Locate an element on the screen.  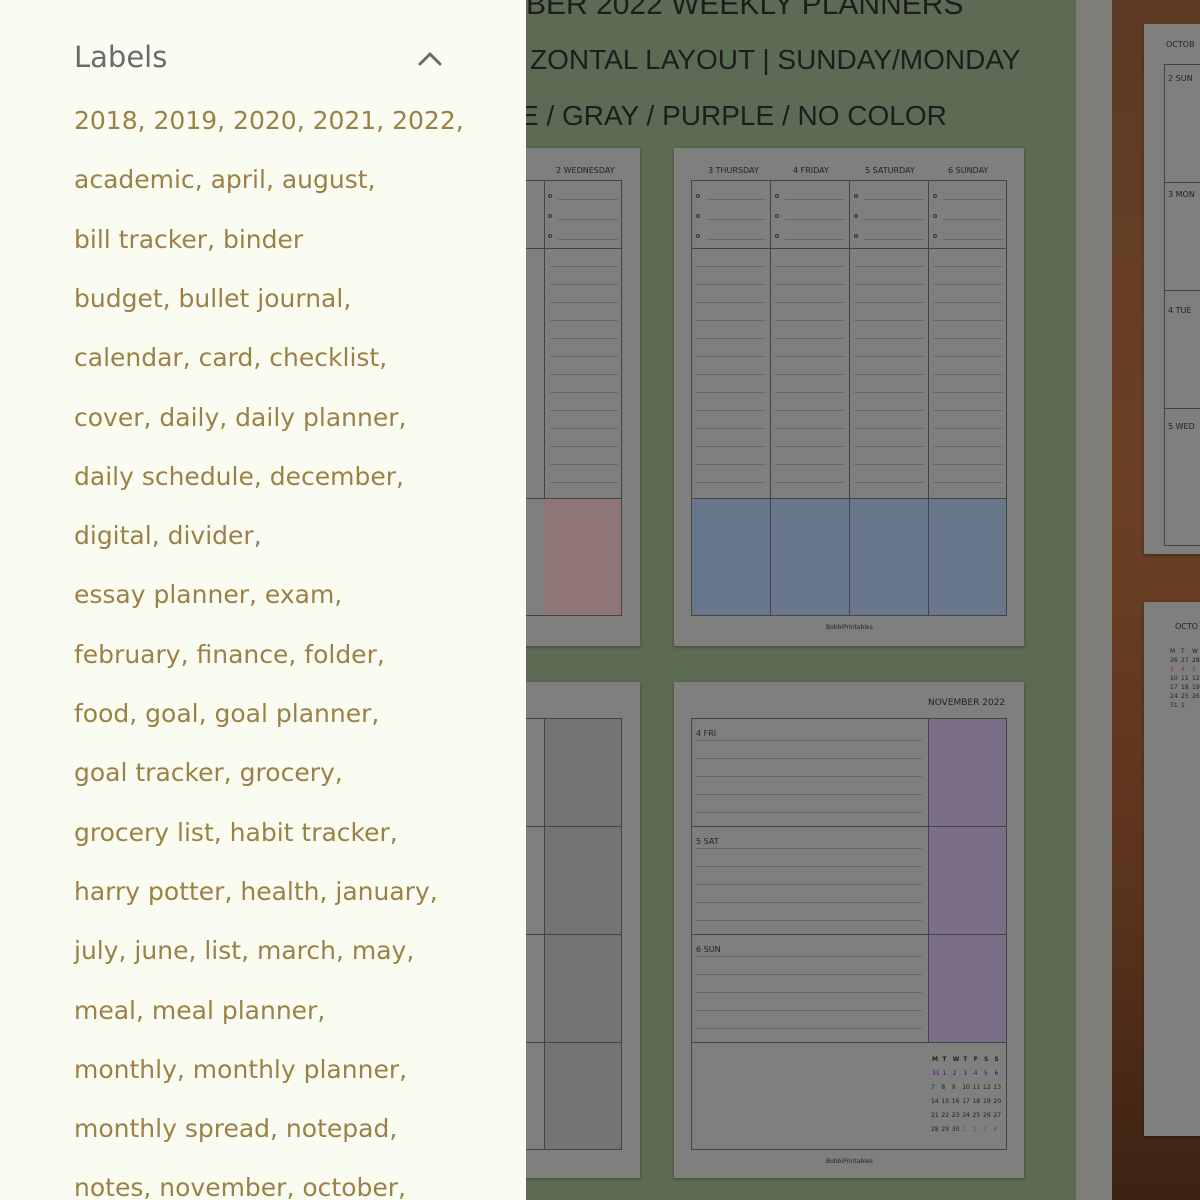
label-link: divider is located at coordinates (207, 535).